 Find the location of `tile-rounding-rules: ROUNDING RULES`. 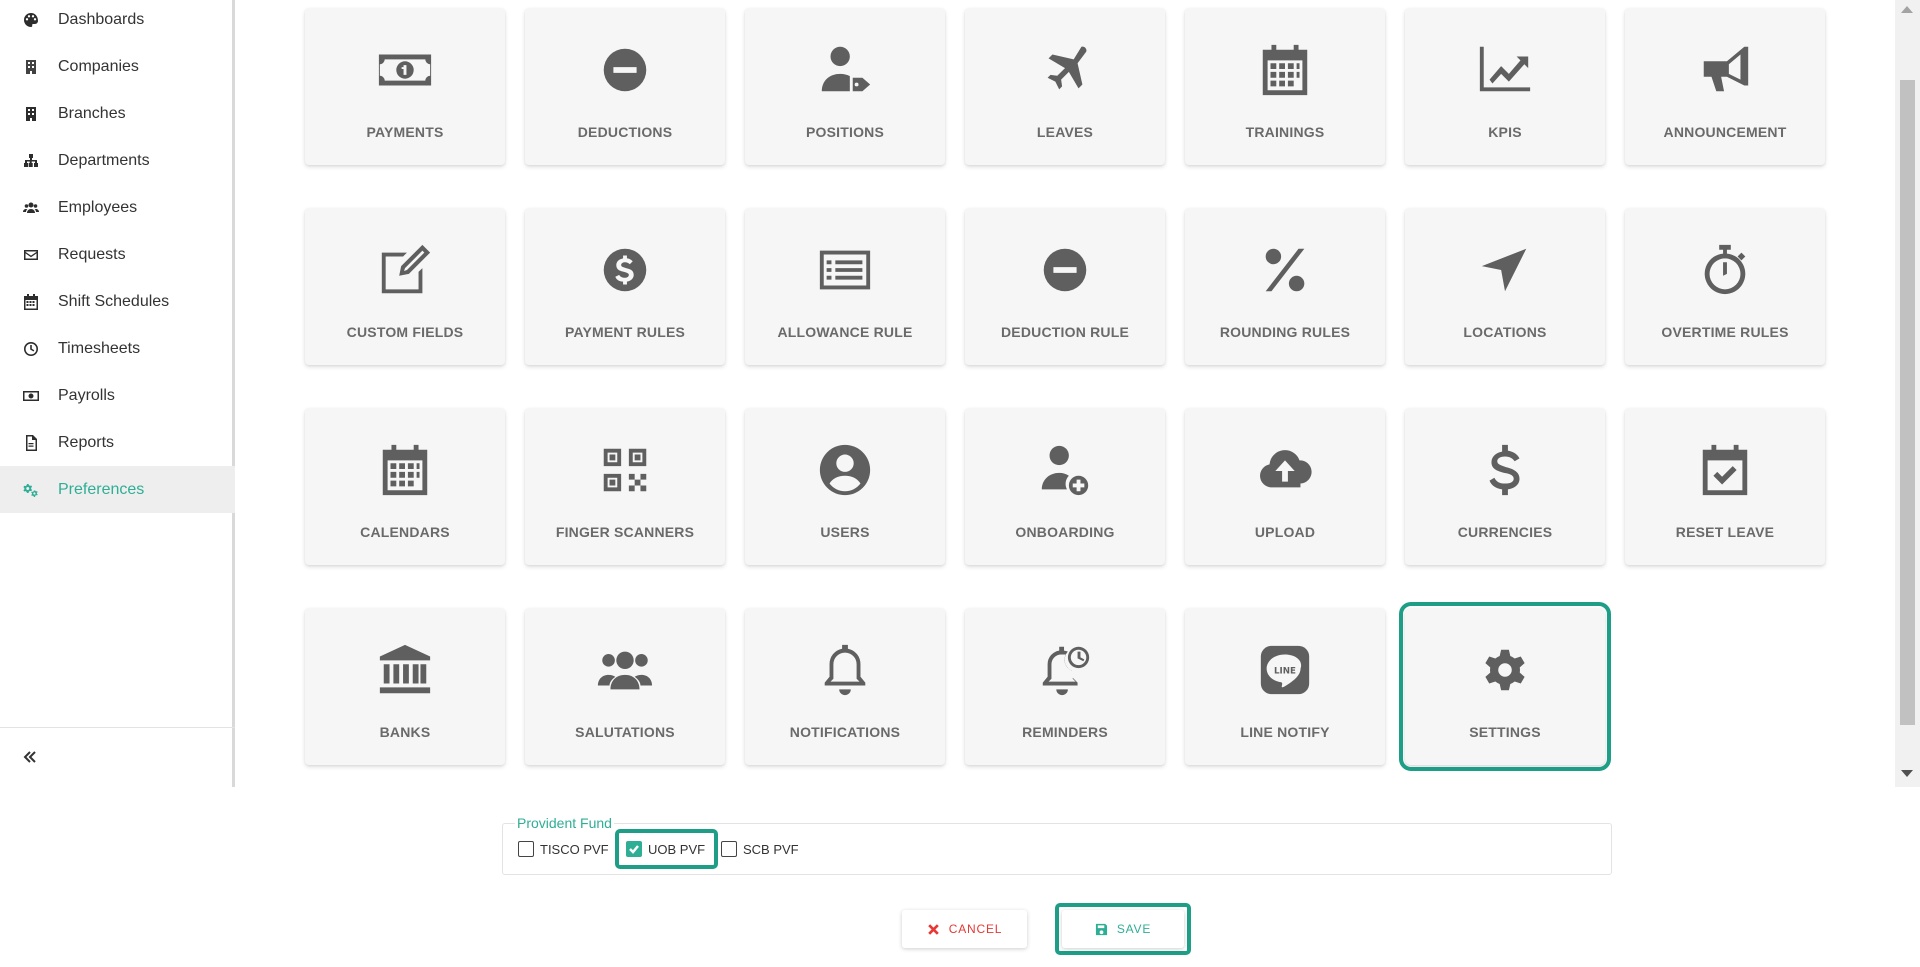

tile-rounding-rules: ROUNDING RULES is located at coordinates (1285, 286).